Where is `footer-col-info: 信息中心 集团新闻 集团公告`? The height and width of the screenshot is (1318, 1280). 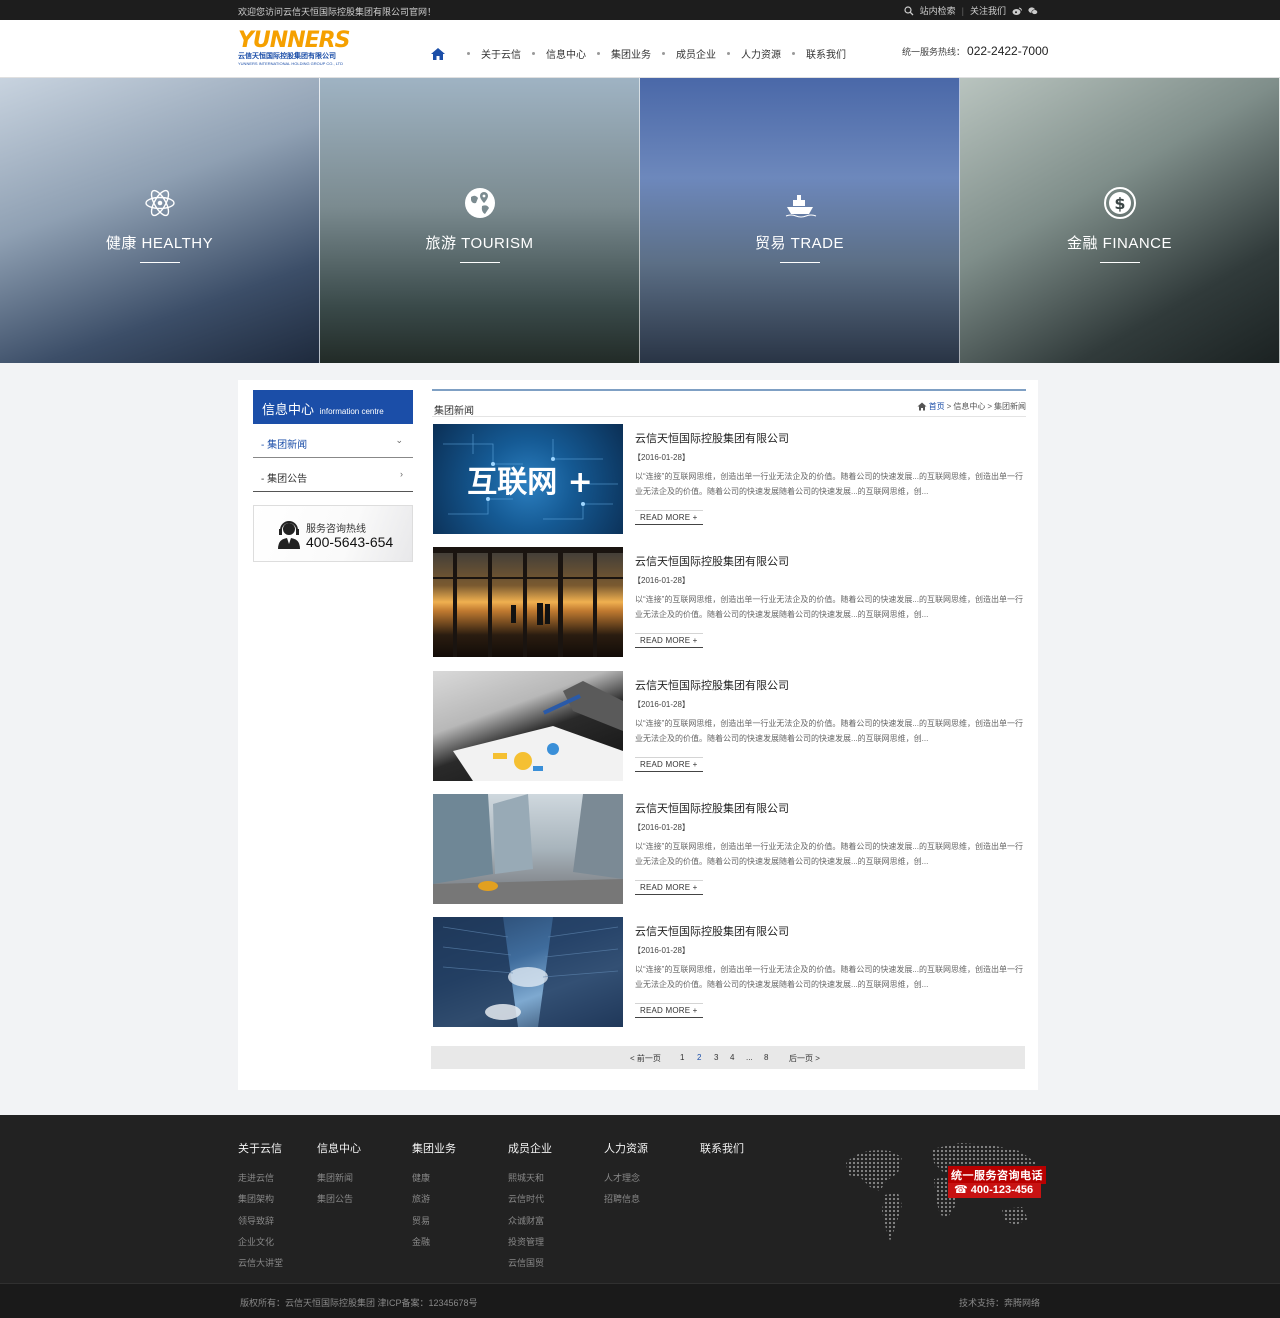 footer-col-info: 信息中心 集团新闻 集团公告 is located at coordinates (339, 1175).